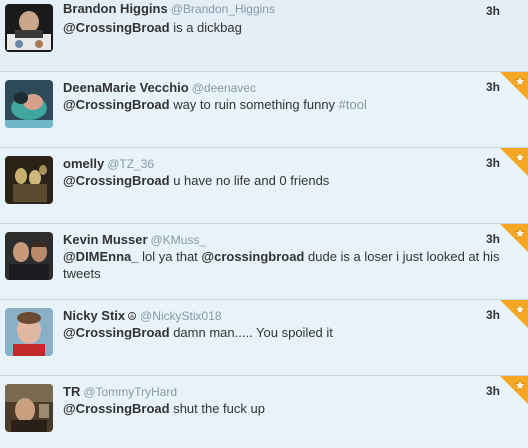 Image resolution: width=528 pixels, height=448 pixels. I want to click on author-name: DeenaMarie Vecchio @deenavec, so click(159, 87).